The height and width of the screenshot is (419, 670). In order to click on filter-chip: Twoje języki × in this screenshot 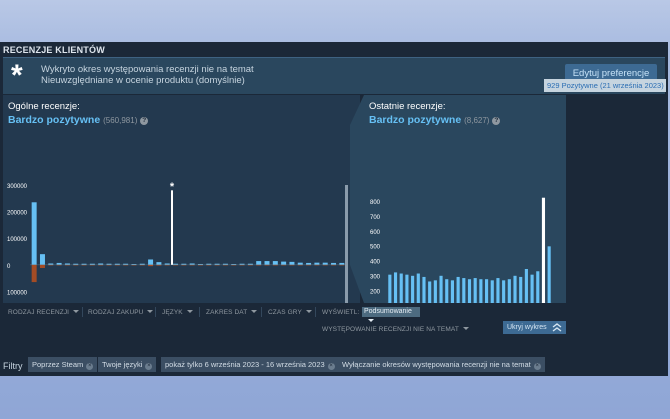, I will do `click(127, 364)`.